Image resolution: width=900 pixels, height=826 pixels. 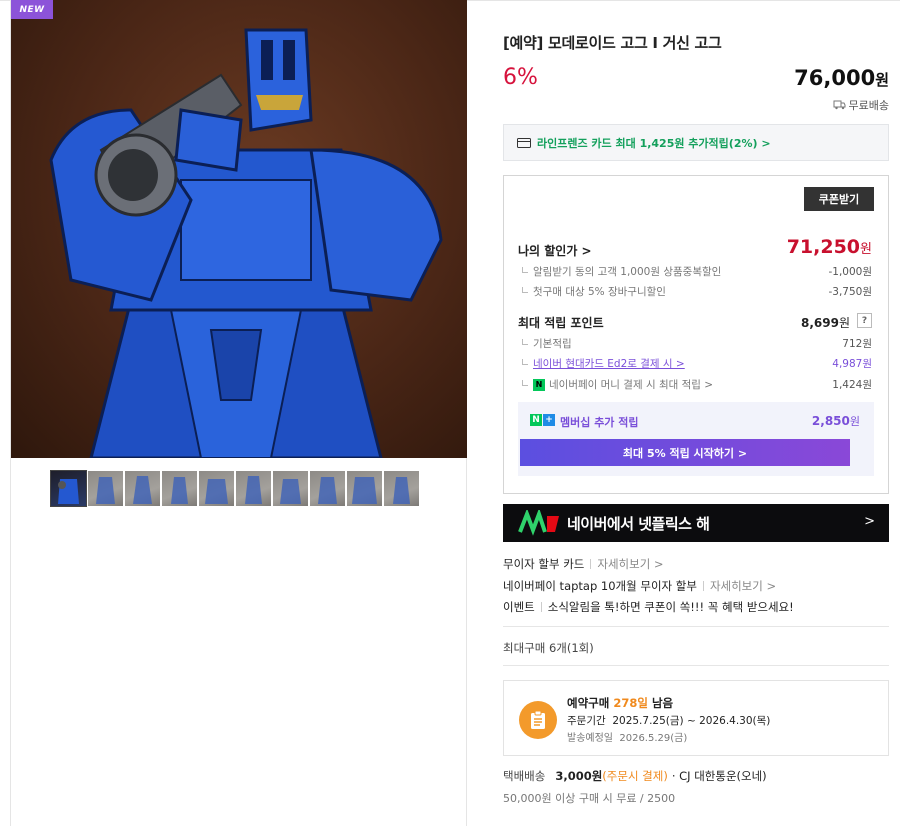 I want to click on info-label: 무이자 할부 카드, so click(x=544, y=564).